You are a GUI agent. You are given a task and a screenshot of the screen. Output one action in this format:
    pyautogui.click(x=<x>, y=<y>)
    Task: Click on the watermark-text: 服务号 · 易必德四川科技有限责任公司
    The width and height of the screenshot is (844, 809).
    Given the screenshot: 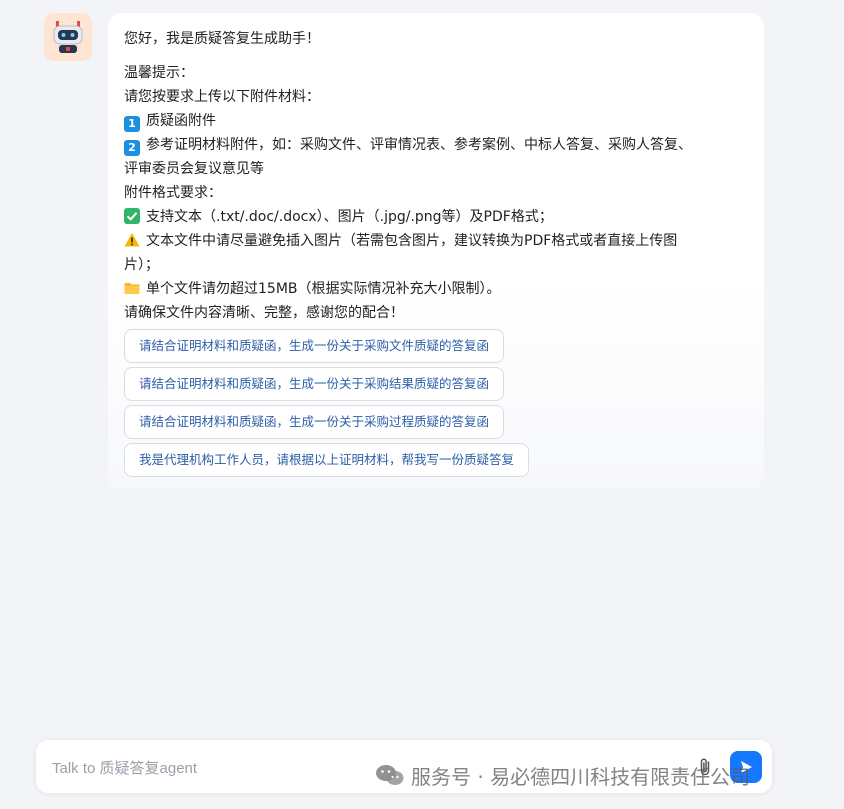 What is the action you would take?
    pyautogui.click(x=581, y=776)
    